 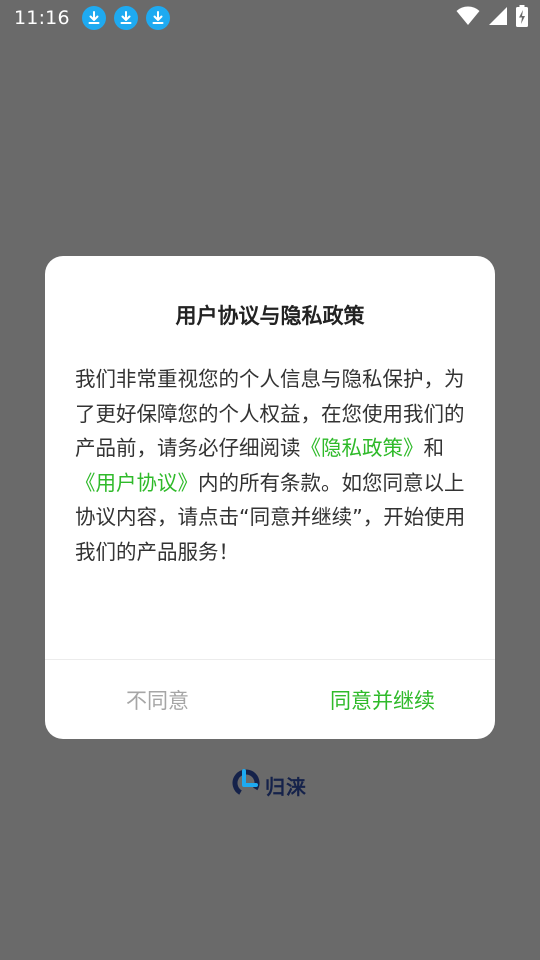 I want to click on battery-charging-icon, so click(x=522, y=18).